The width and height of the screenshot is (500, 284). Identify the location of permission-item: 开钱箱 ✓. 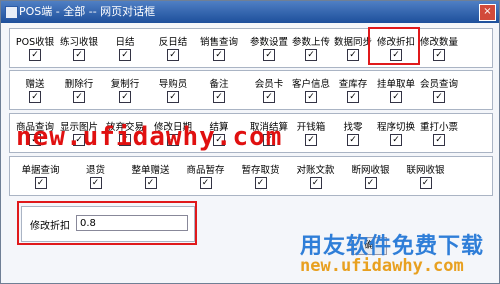
(311, 134).